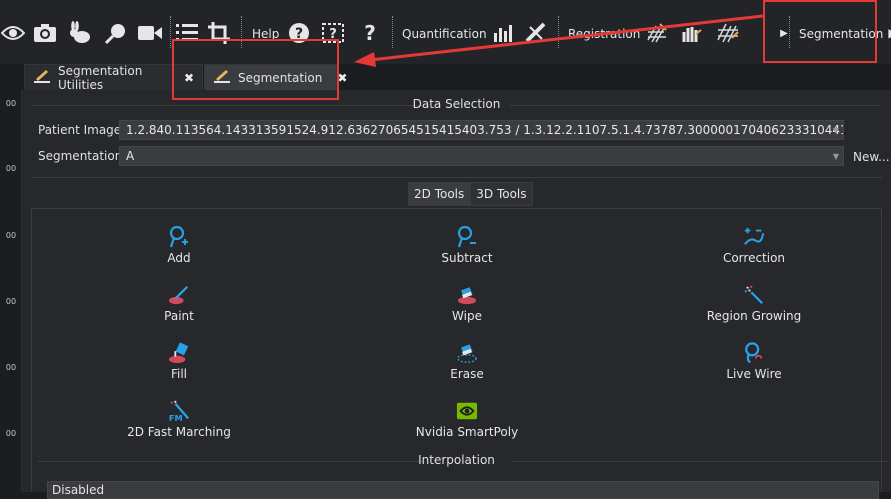 The image size is (891, 499). Describe the element at coordinates (784, 33) in the screenshot. I see `expand-arrow-icon: ▶` at that location.